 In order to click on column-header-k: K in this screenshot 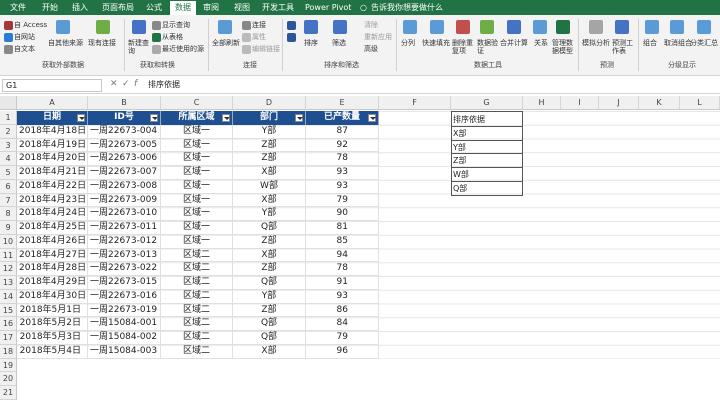, I will do `click(659, 103)`.